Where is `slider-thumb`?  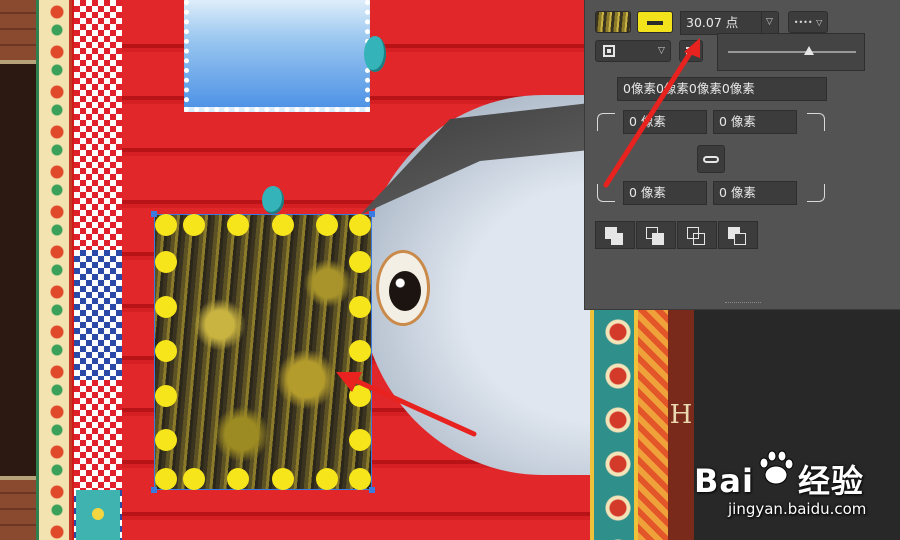
slider-thumb is located at coordinates (809, 50).